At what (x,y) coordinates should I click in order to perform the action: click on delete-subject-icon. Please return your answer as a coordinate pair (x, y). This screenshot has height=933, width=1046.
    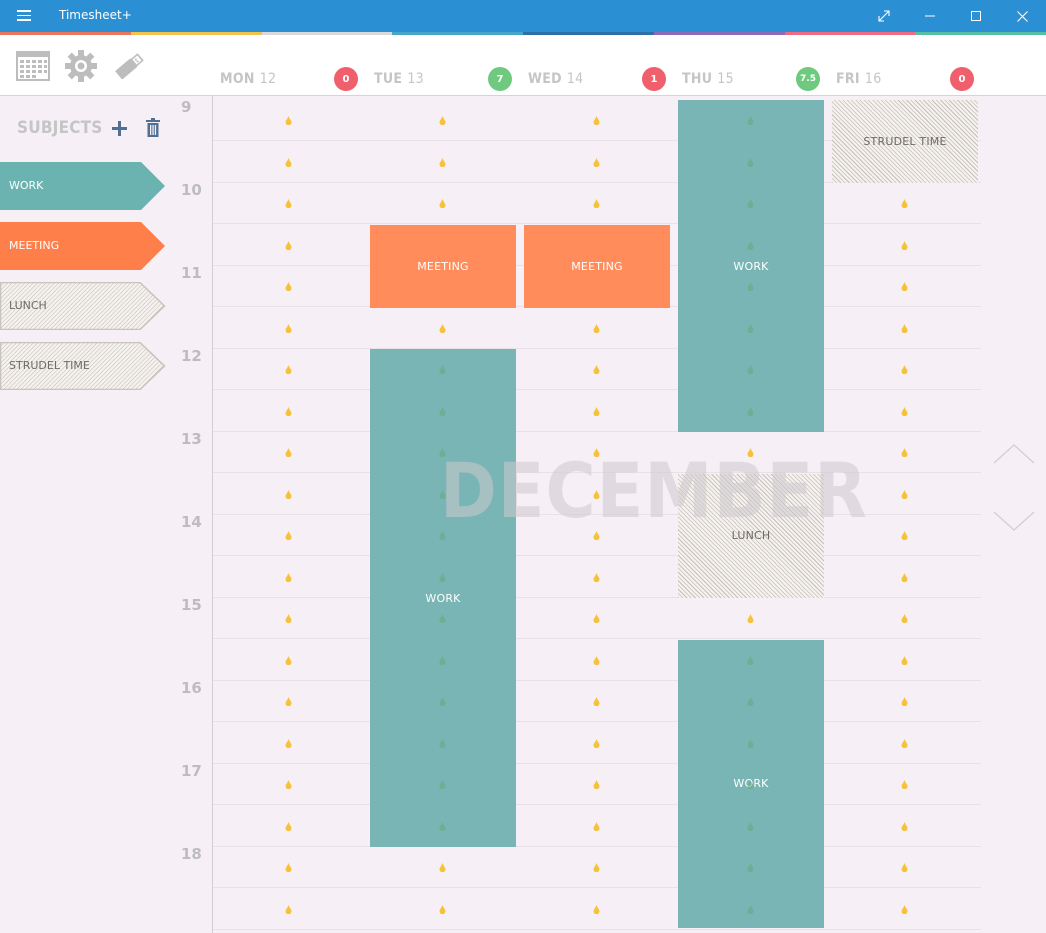
    Looking at the image, I should click on (153, 127).